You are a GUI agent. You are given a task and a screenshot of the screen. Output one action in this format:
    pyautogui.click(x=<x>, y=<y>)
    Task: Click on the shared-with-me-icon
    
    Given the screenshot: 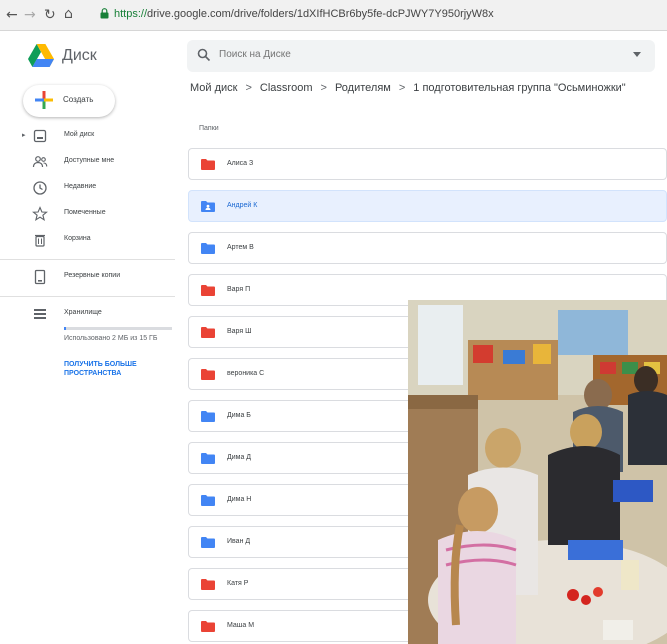 What is the action you would take?
    pyautogui.click(x=40, y=162)
    